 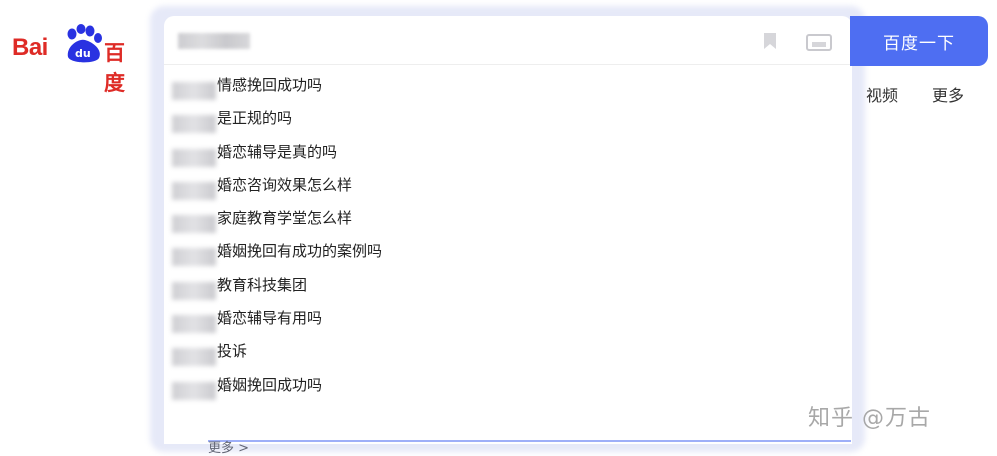 What do you see at coordinates (228, 446) in the screenshot?
I see `more-suggestions-link: 更多 >` at bounding box center [228, 446].